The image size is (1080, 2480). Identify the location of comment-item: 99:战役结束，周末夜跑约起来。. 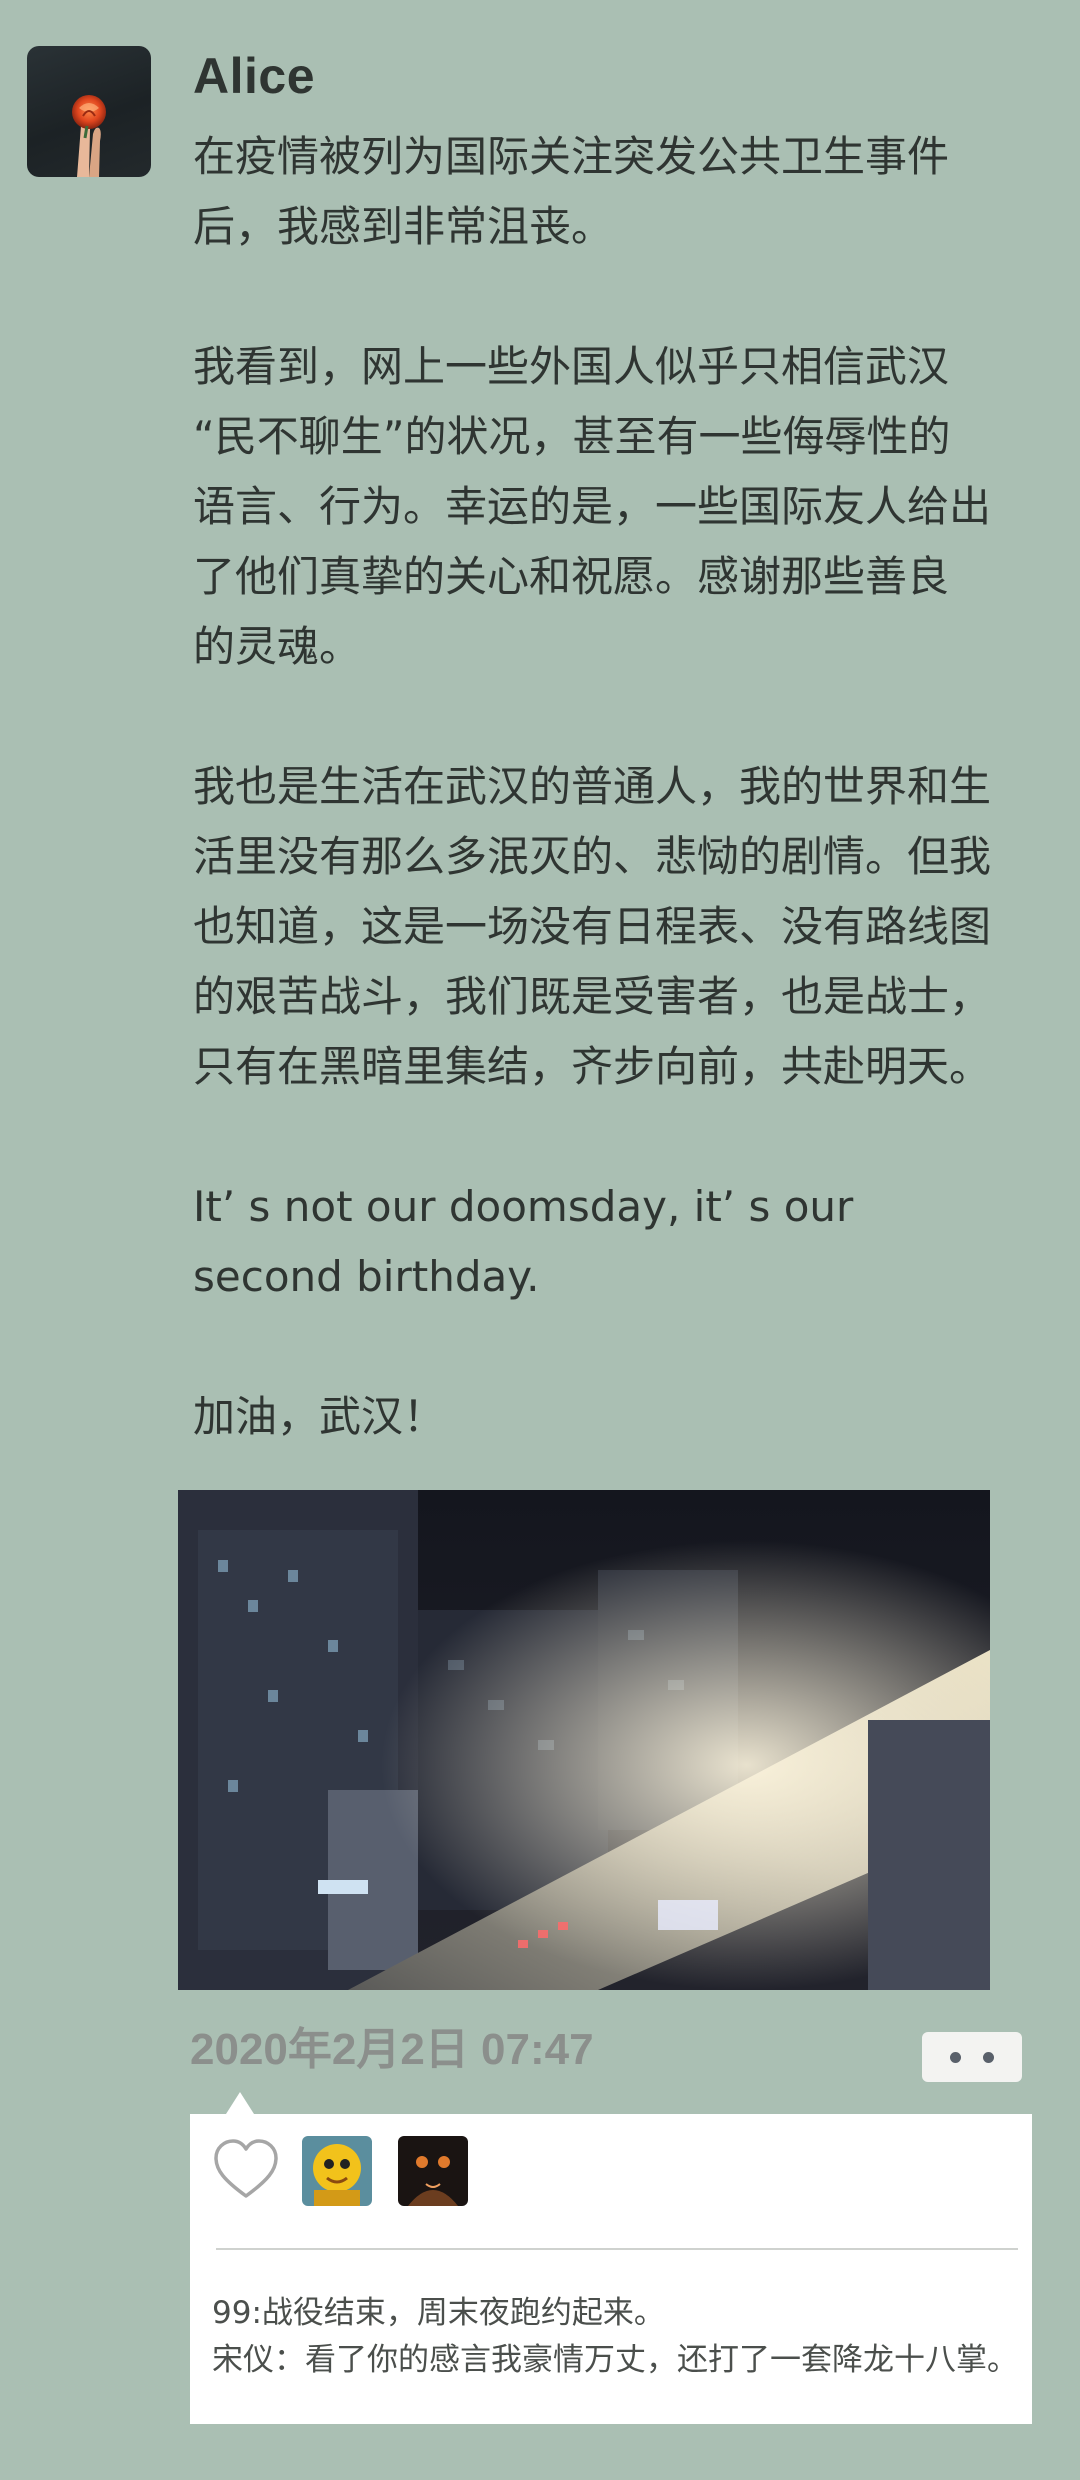
(617, 2313).